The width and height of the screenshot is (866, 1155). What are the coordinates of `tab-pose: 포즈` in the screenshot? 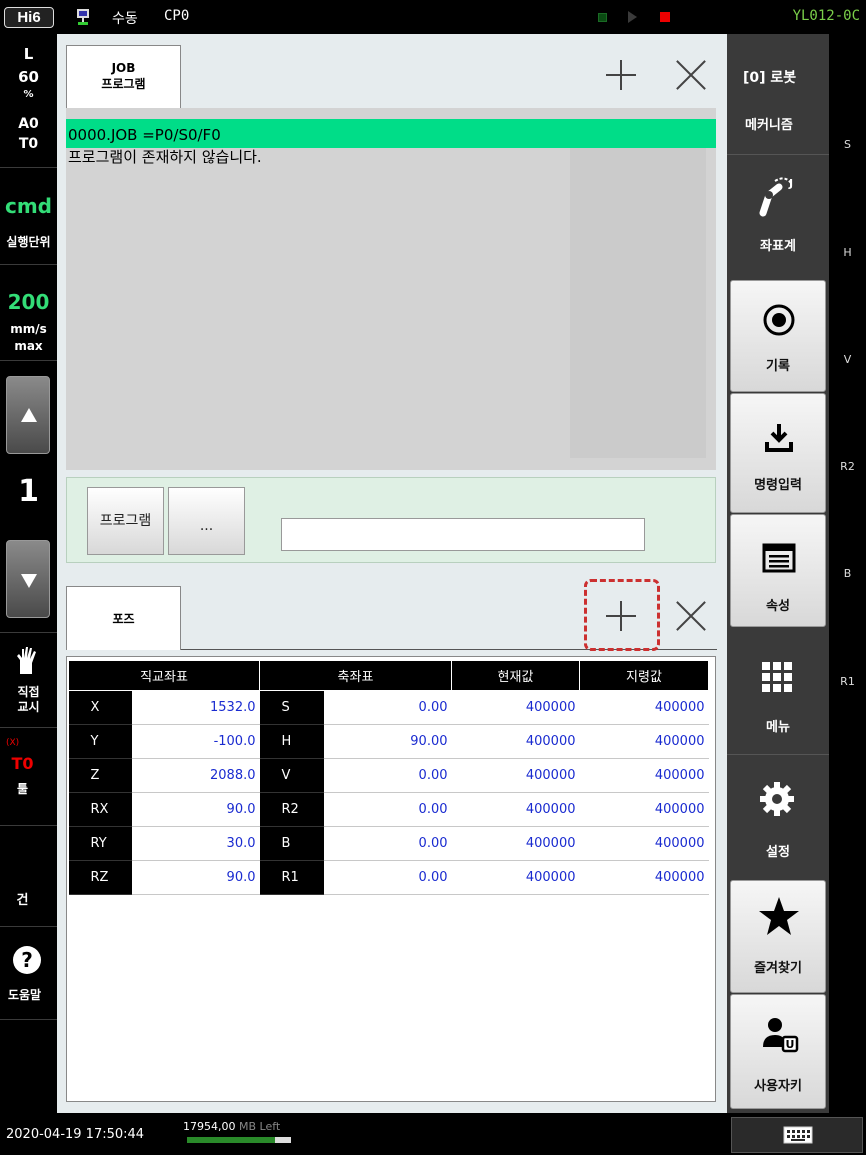 It's located at (123, 618).